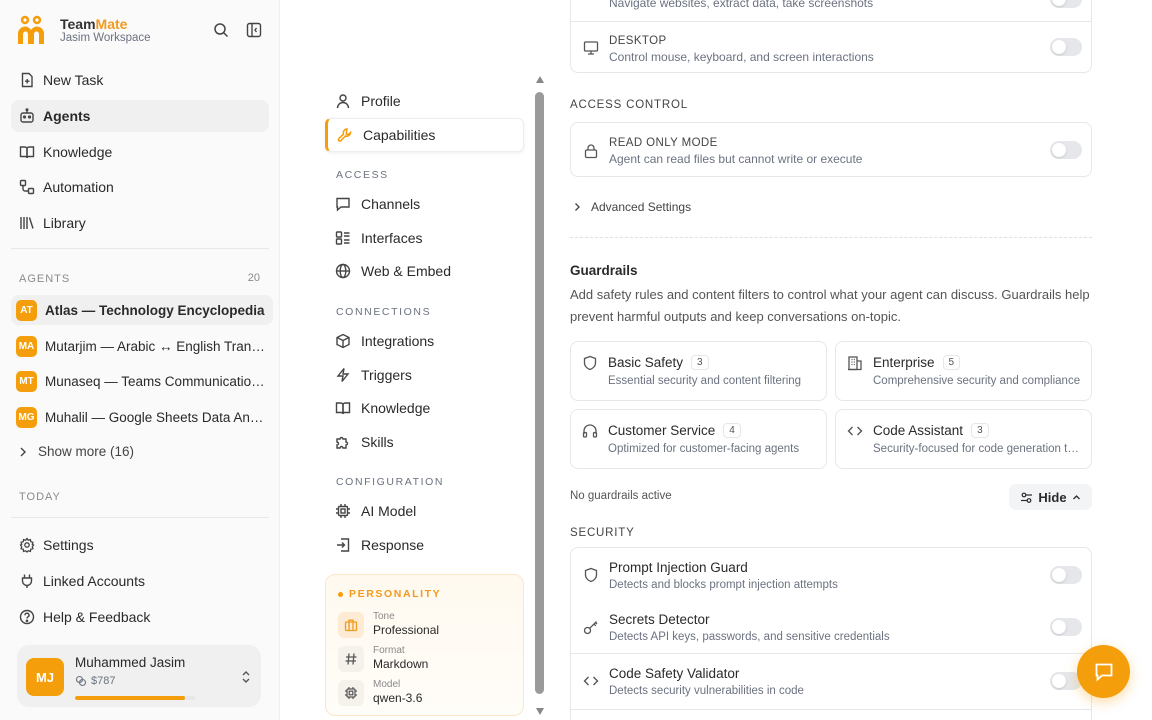 This screenshot has height=720, width=1152. Describe the element at coordinates (343, 238) in the screenshot. I see `layout-list-icon` at that location.